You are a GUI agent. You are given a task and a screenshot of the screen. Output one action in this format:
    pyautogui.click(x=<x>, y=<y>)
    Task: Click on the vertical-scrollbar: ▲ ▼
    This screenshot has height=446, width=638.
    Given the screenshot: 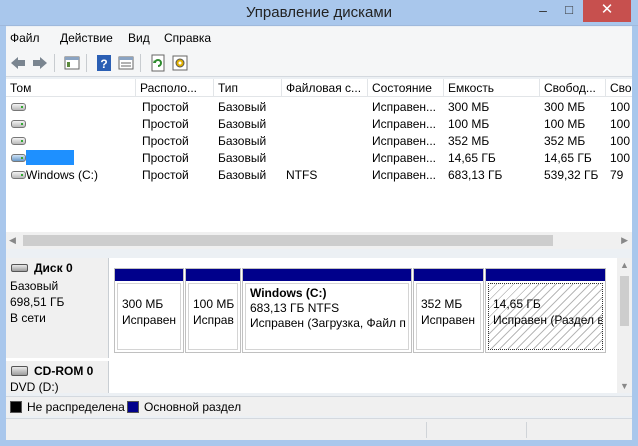 What is the action you would take?
    pyautogui.click(x=624, y=325)
    